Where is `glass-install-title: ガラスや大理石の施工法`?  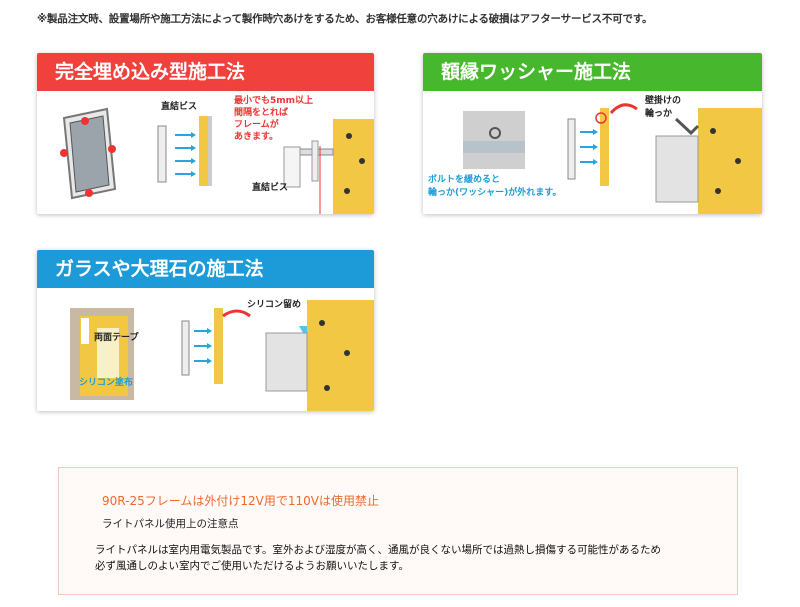 glass-install-title: ガラスや大理石の施工法 is located at coordinates (205, 269).